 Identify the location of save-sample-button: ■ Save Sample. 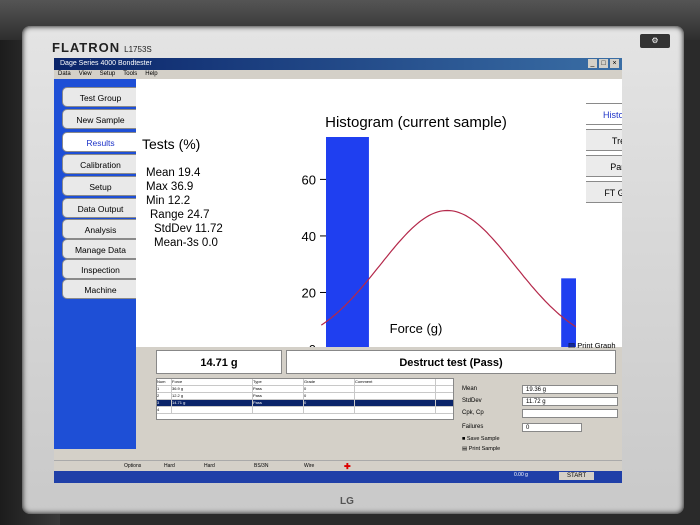
(481, 439).